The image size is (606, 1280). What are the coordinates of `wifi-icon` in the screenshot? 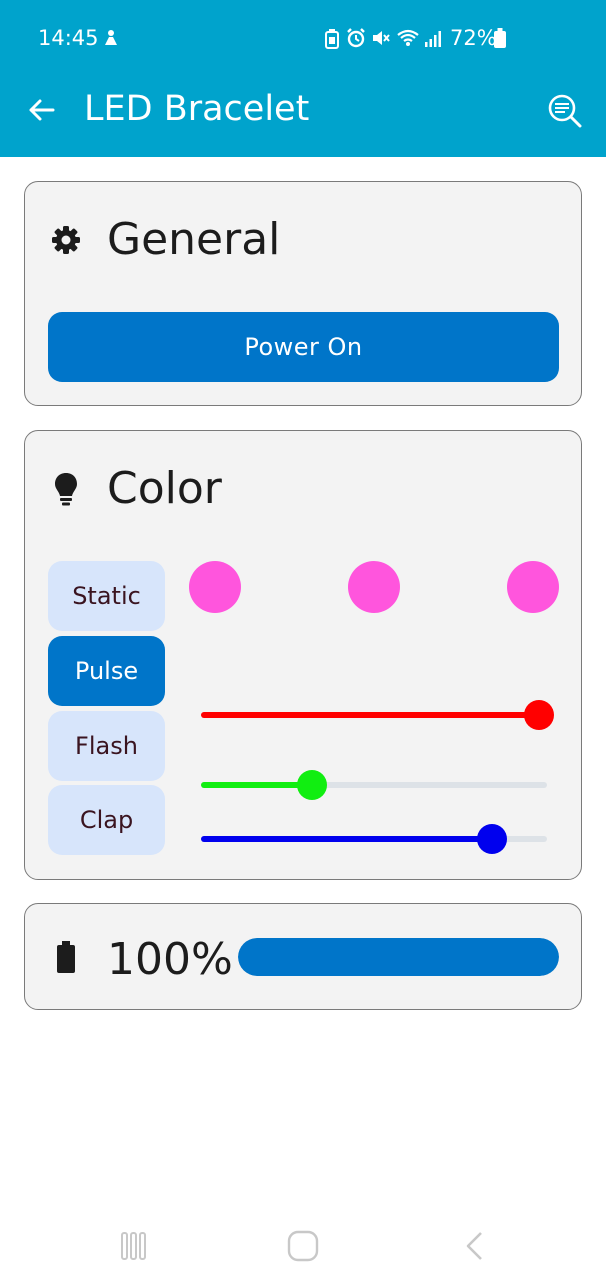 It's located at (409, 40).